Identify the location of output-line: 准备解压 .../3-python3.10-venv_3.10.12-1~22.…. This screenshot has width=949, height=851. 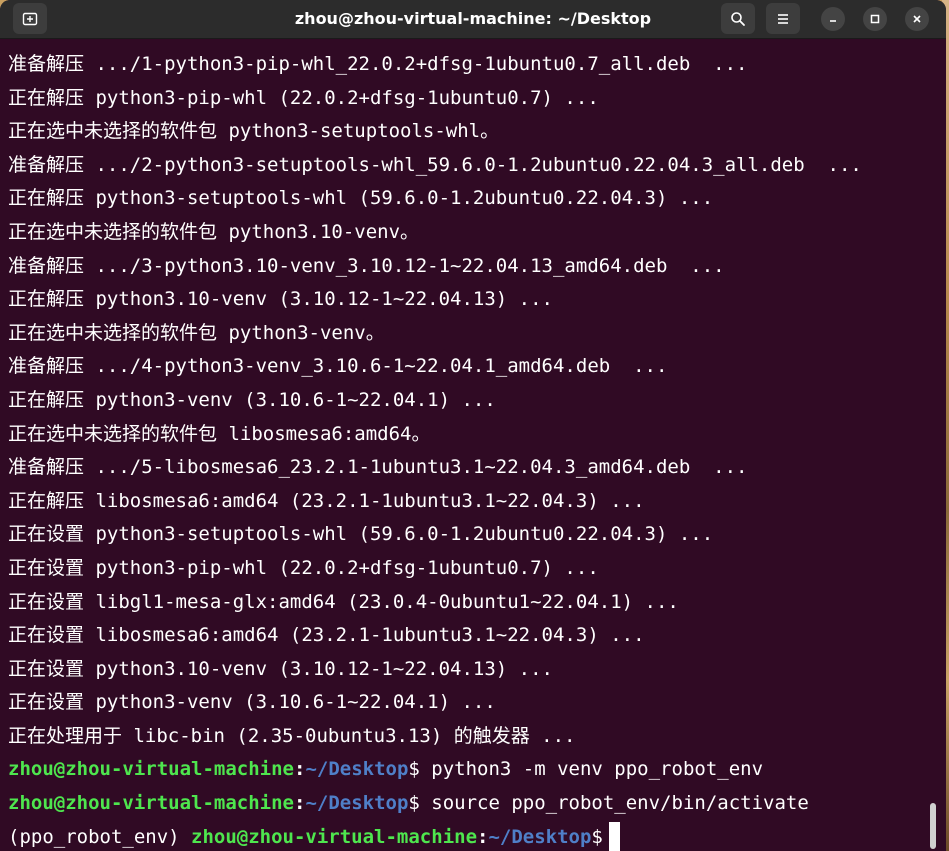
(366, 265).